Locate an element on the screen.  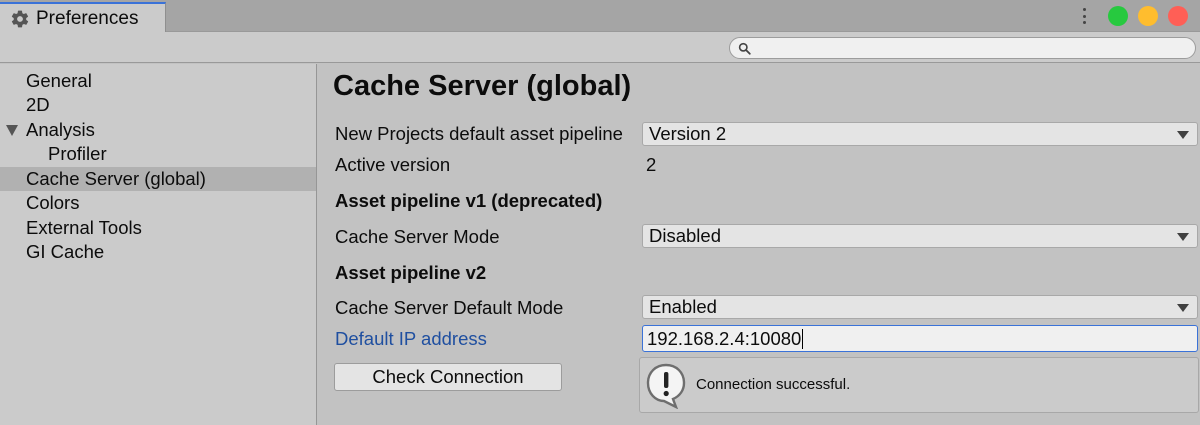
text-cursor is located at coordinates (803, 338).